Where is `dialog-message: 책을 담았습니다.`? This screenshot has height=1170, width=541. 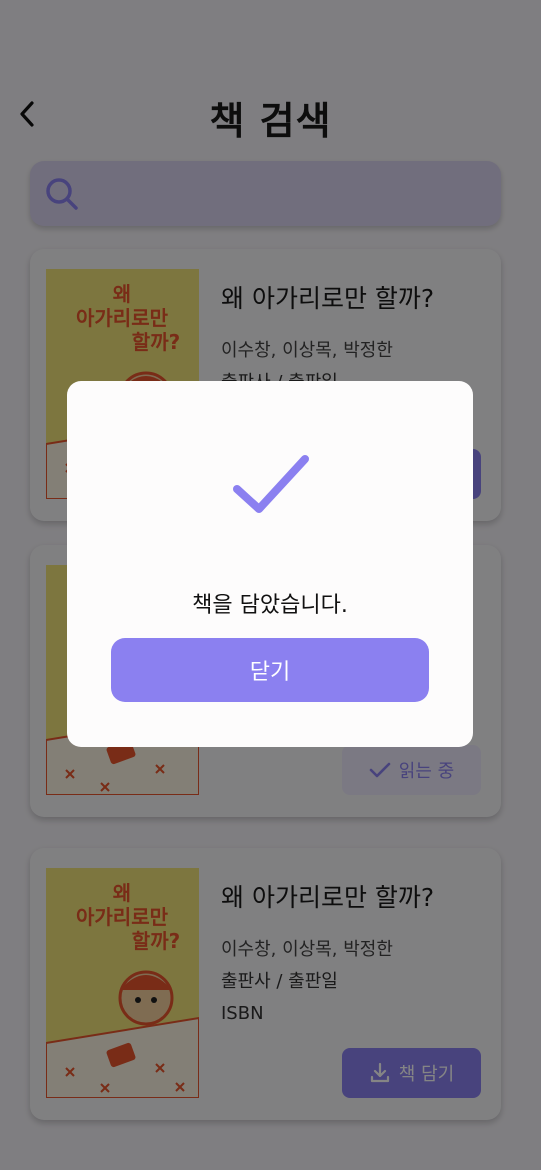
dialog-message: 책을 담았습니다. is located at coordinates (270, 605).